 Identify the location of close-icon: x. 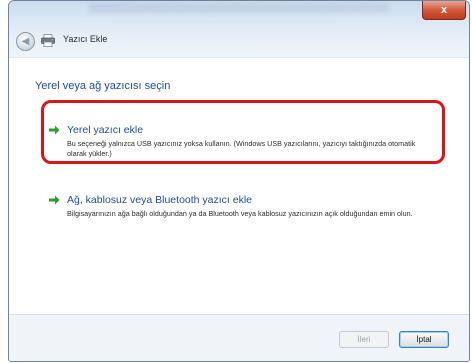
(444, 10).